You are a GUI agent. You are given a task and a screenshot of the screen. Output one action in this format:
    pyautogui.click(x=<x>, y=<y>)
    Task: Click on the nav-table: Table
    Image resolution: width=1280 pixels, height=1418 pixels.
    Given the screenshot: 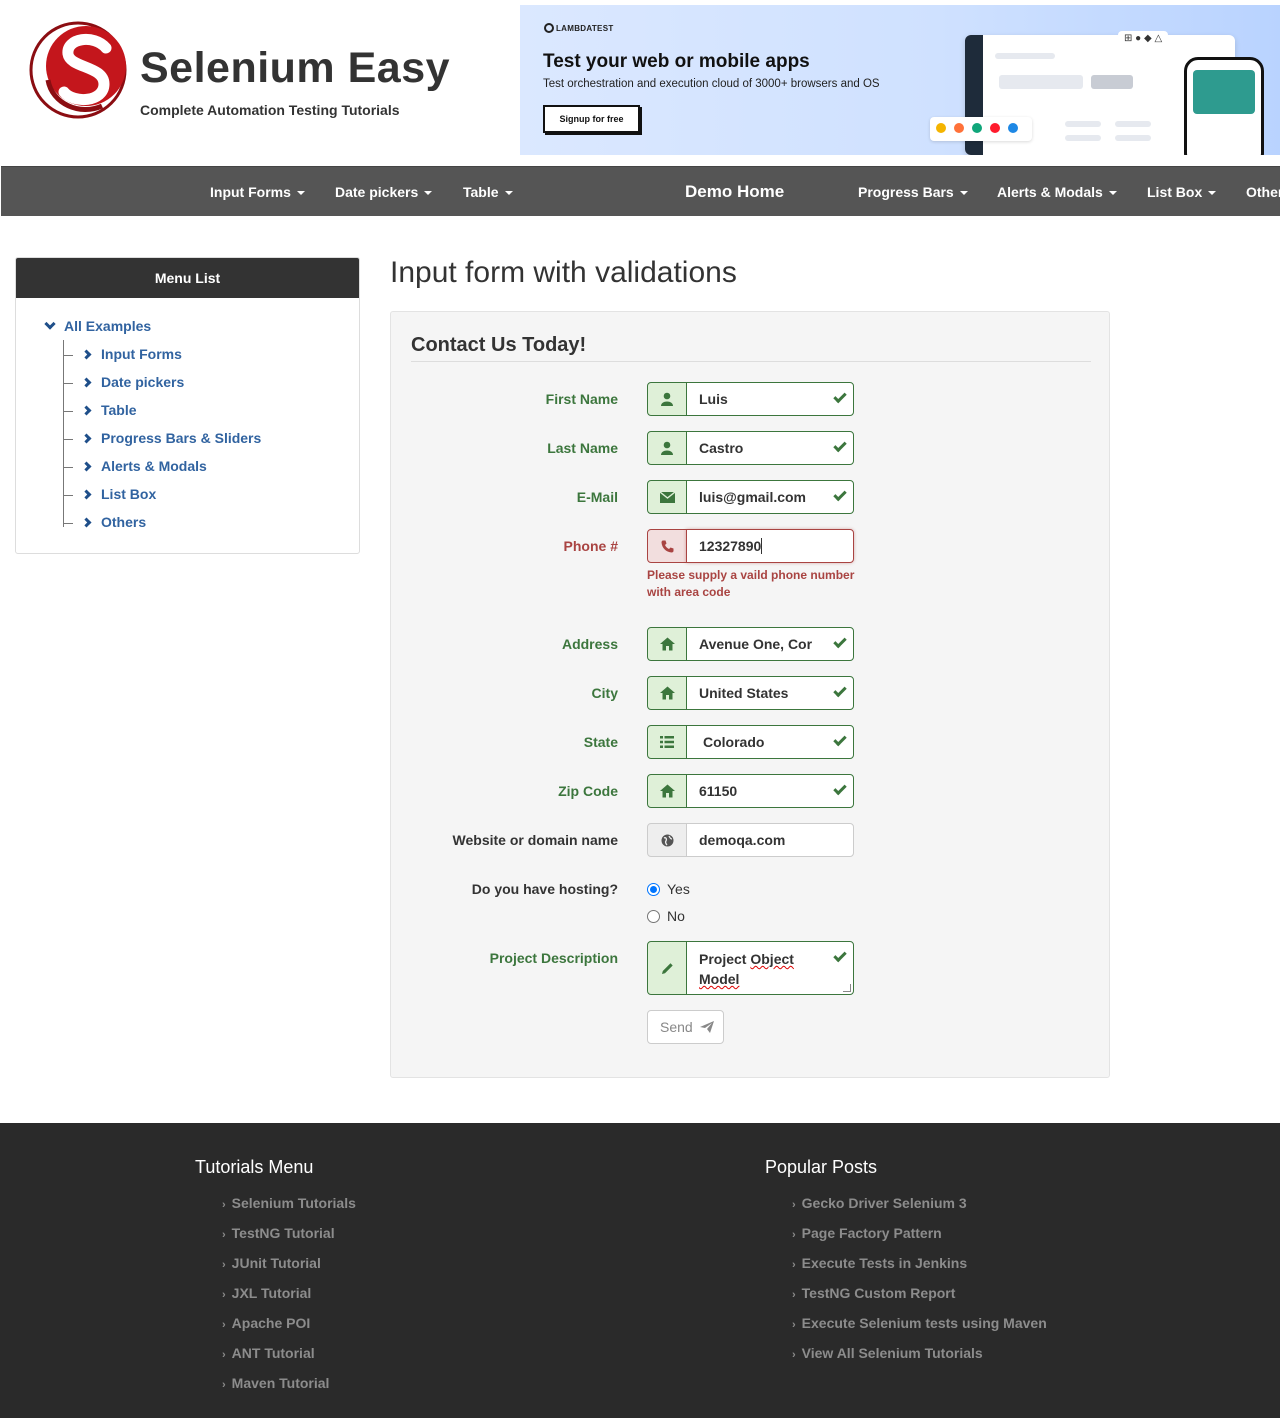 What is the action you would take?
    pyautogui.click(x=488, y=192)
    